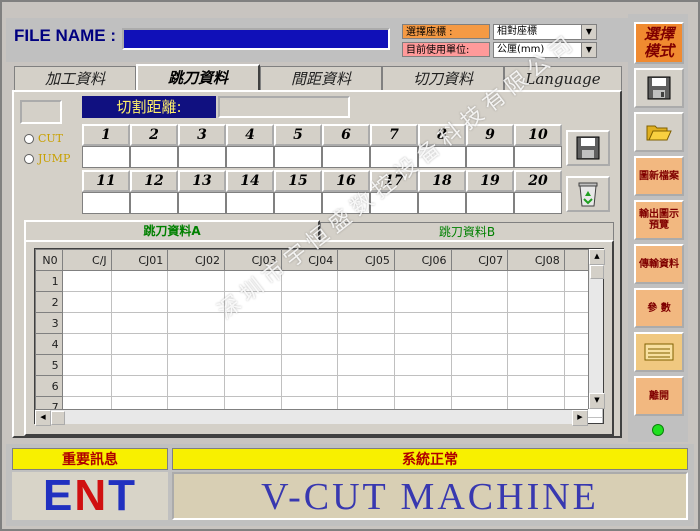 The image size is (700, 531). What do you see at coordinates (597, 272) in the screenshot?
I see `scroll-thumb` at bounding box center [597, 272].